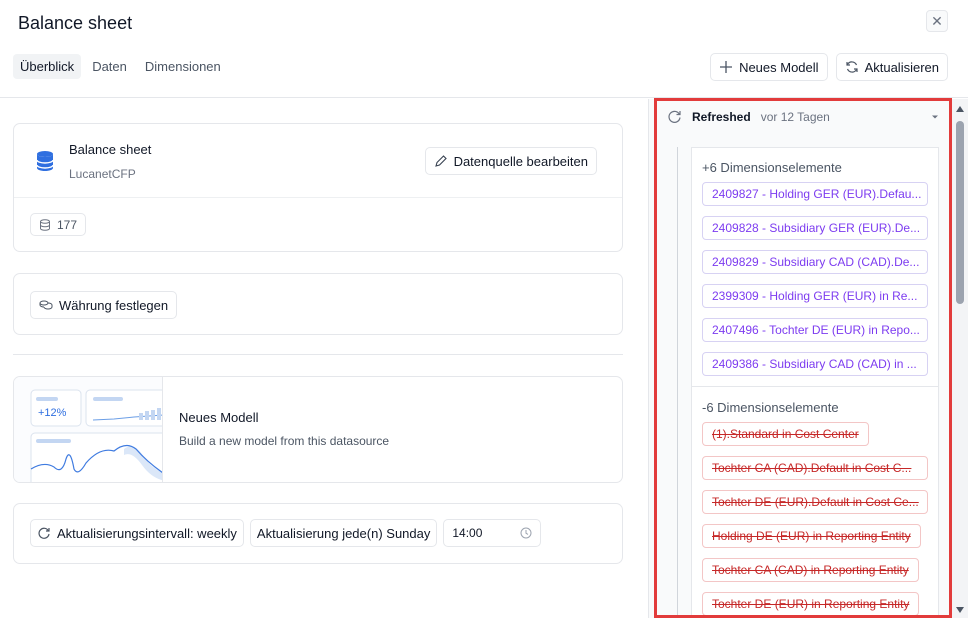 This screenshot has height=618, width=968. What do you see at coordinates (829, 67) in the screenshot?
I see `header-actions: Neues Modell Aktualisieren` at bounding box center [829, 67].